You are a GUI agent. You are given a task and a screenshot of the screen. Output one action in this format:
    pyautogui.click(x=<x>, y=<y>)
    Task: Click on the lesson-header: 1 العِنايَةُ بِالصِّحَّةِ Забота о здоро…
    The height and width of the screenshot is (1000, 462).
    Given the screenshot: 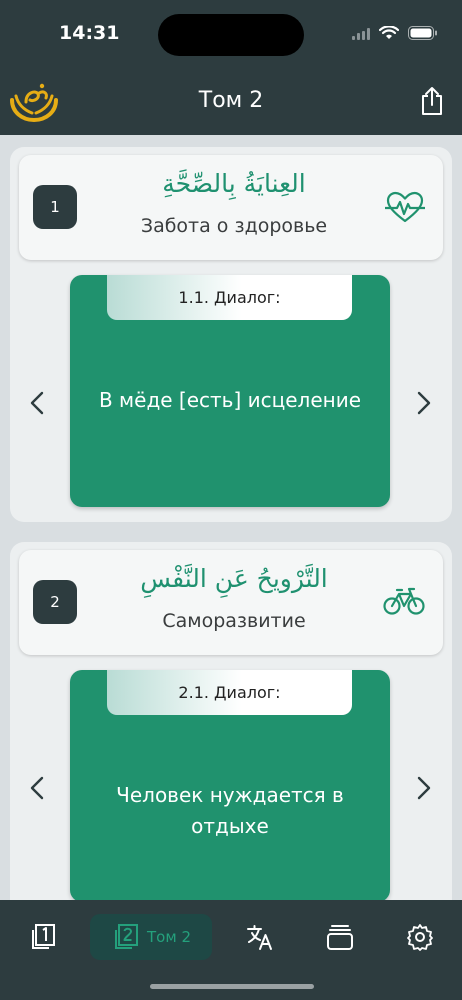 What is the action you would take?
    pyautogui.click(x=231, y=207)
    